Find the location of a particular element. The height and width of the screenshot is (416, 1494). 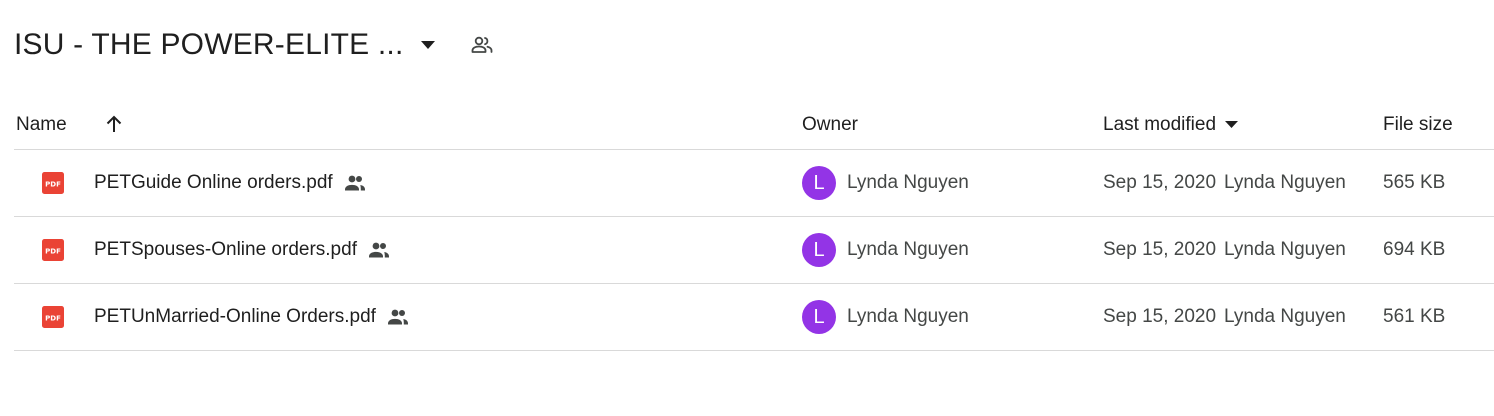

folder-menu-button is located at coordinates (428, 45).